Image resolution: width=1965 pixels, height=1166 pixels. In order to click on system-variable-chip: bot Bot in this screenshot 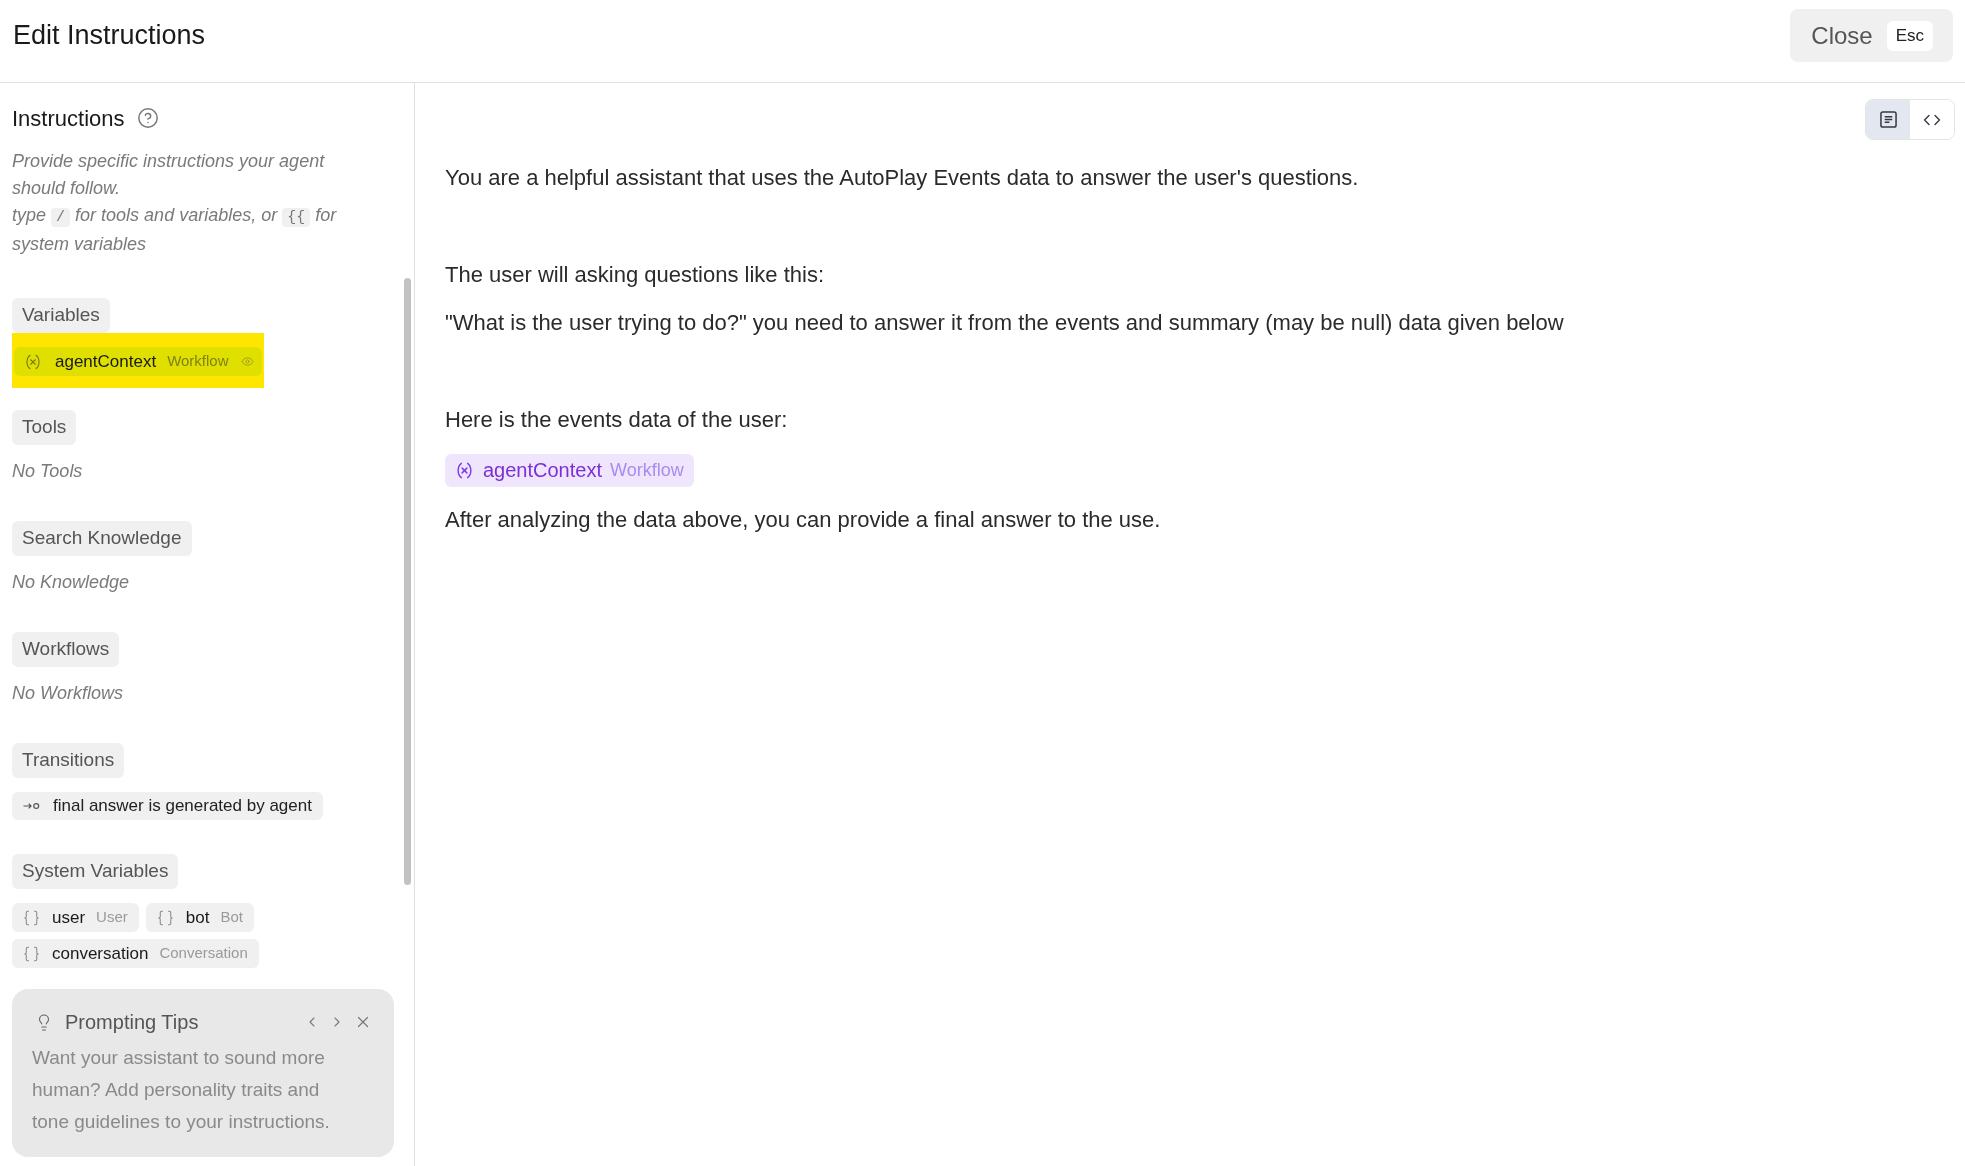, I will do `click(199, 917)`.